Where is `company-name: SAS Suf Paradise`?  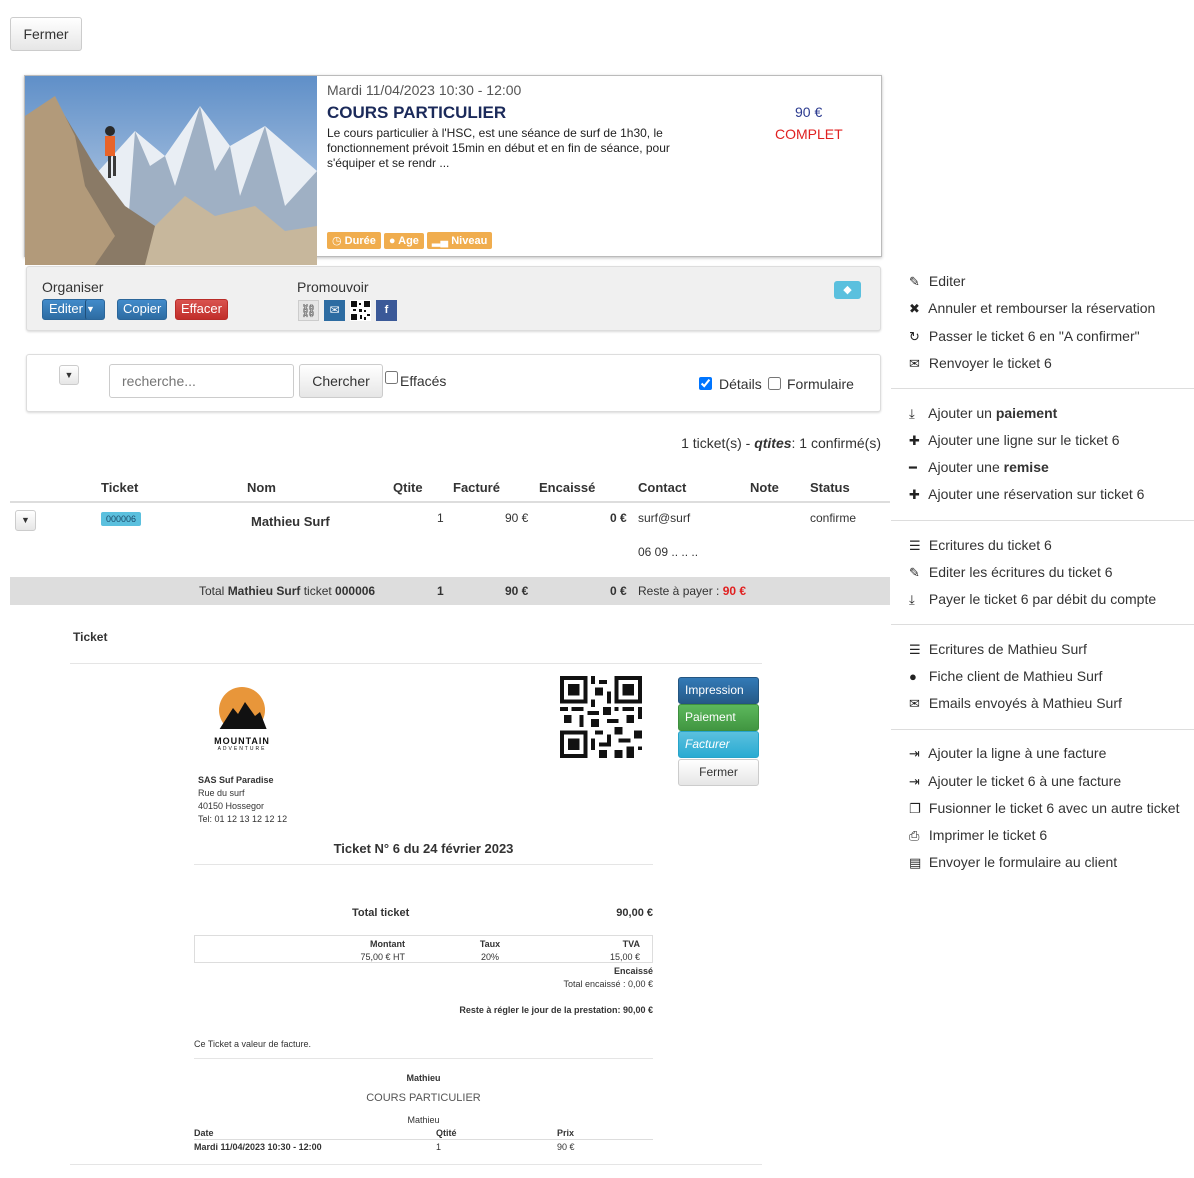
company-name: SAS Suf Paradise is located at coordinates (236, 780).